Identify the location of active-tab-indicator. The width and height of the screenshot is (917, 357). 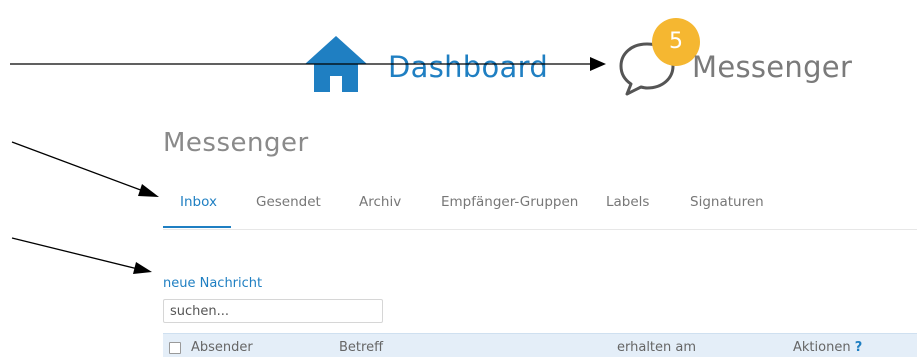
(197, 227).